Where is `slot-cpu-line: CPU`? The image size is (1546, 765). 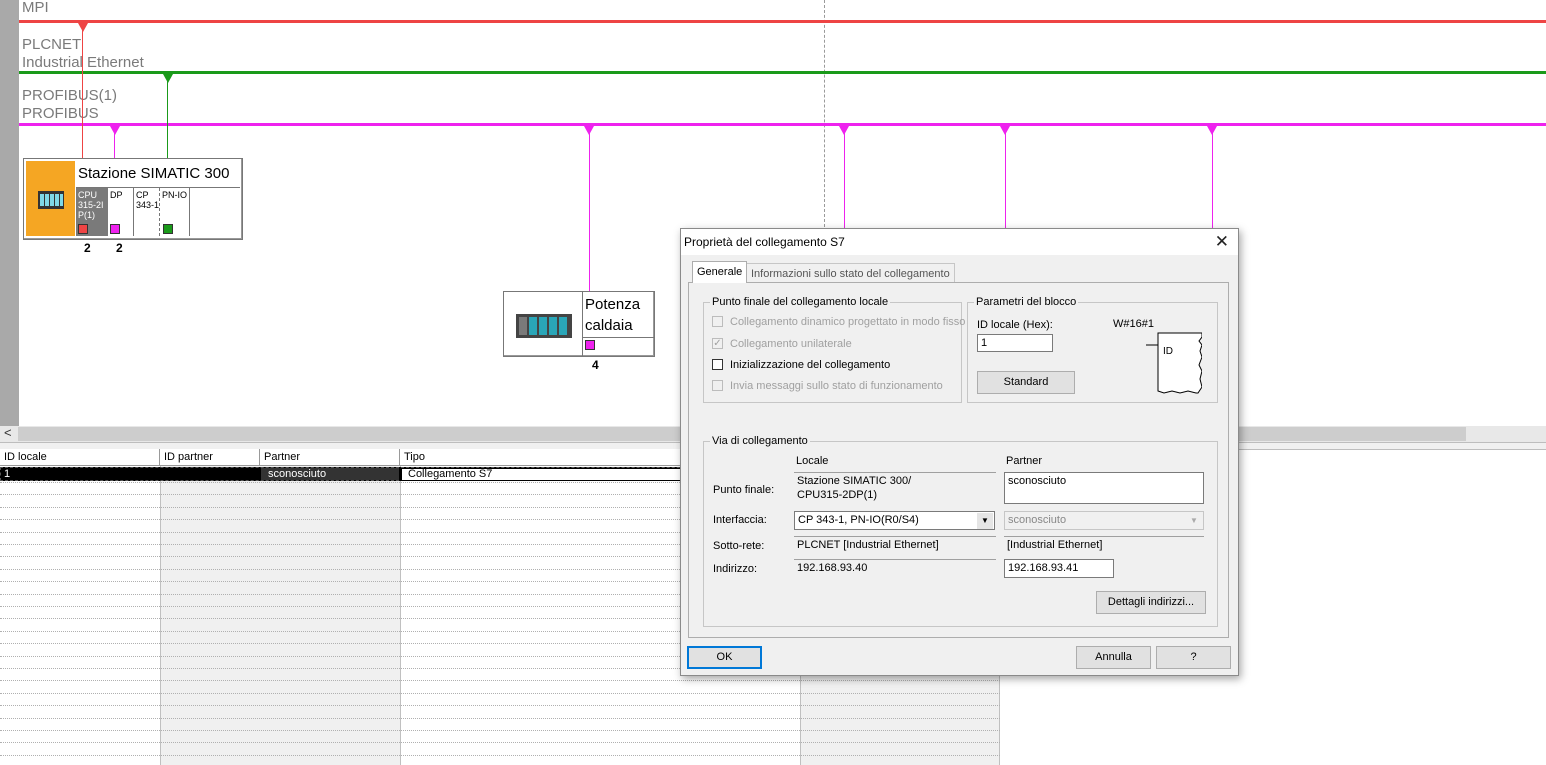
slot-cpu-line: CPU is located at coordinates (88, 195).